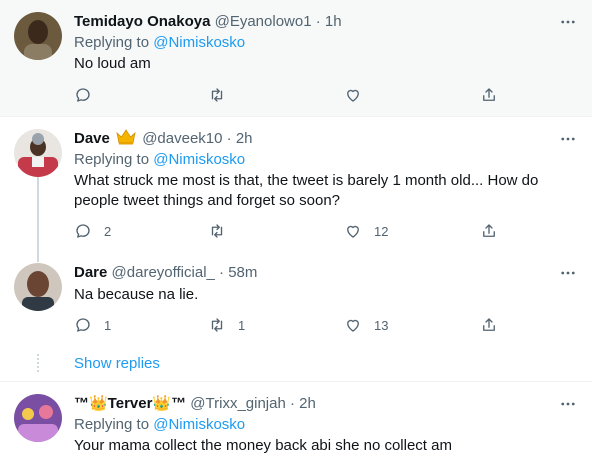 This screenshot has height=466, width=592. What do you see at coordinates (90, 272) in the screenshot?
I see `display-name: Dare` at bounding box center [90, 272].